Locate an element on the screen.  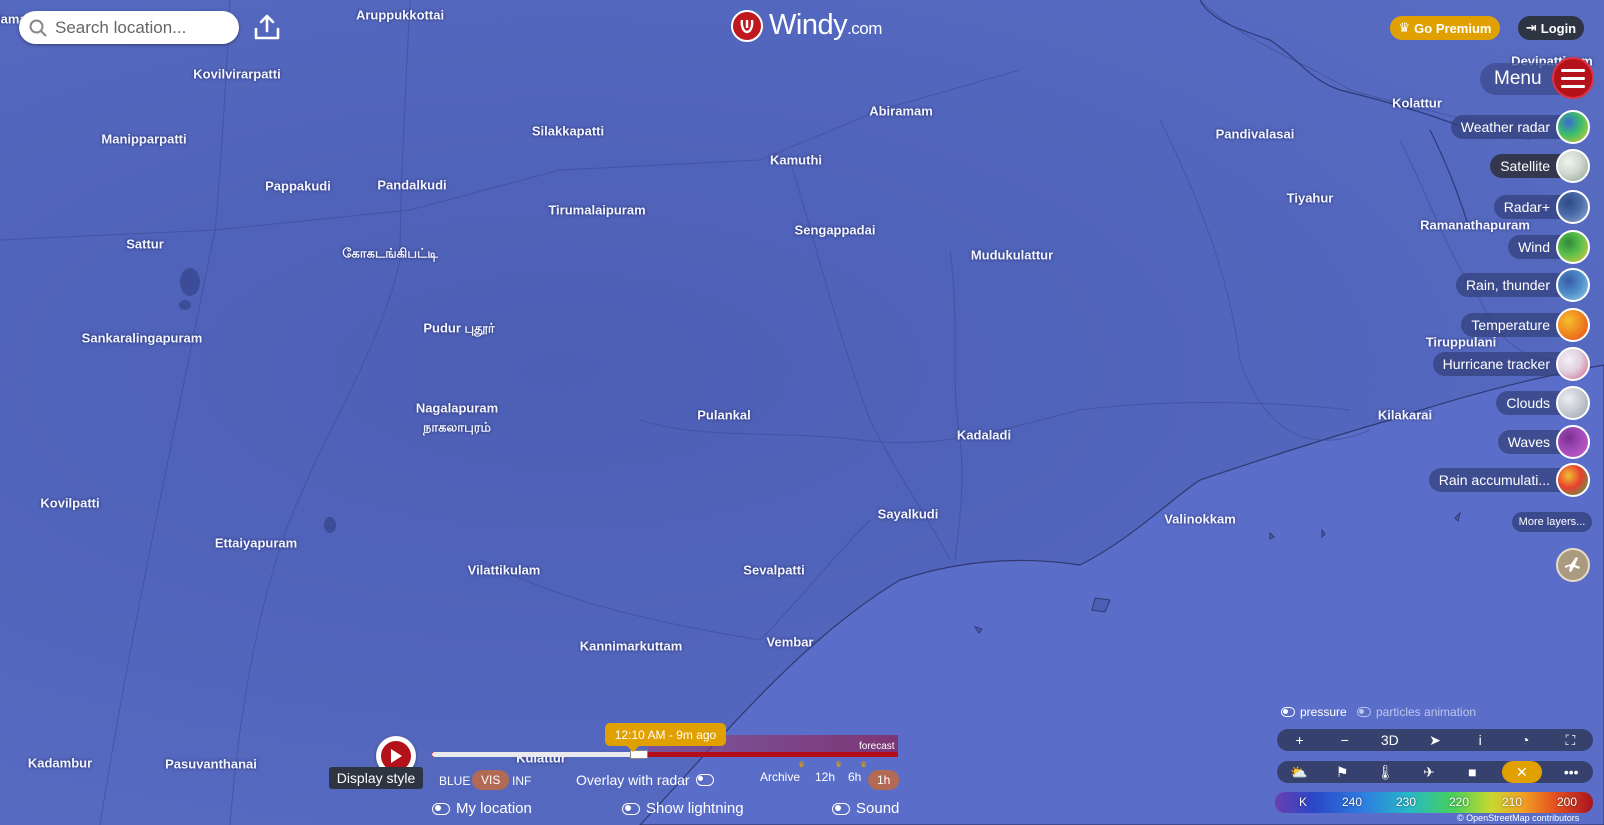
place-label: Sevalpatti is located at coordinates (774, 570).